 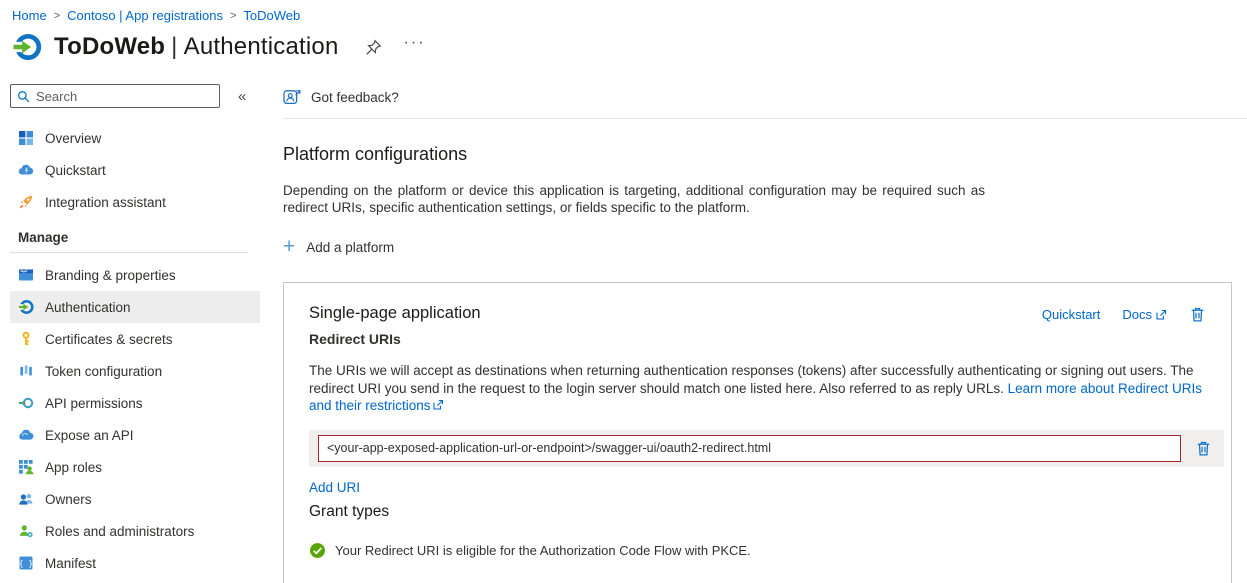 I want to click on sidebar-item-api-permissions: API permissions, so click(x=135, y=403).